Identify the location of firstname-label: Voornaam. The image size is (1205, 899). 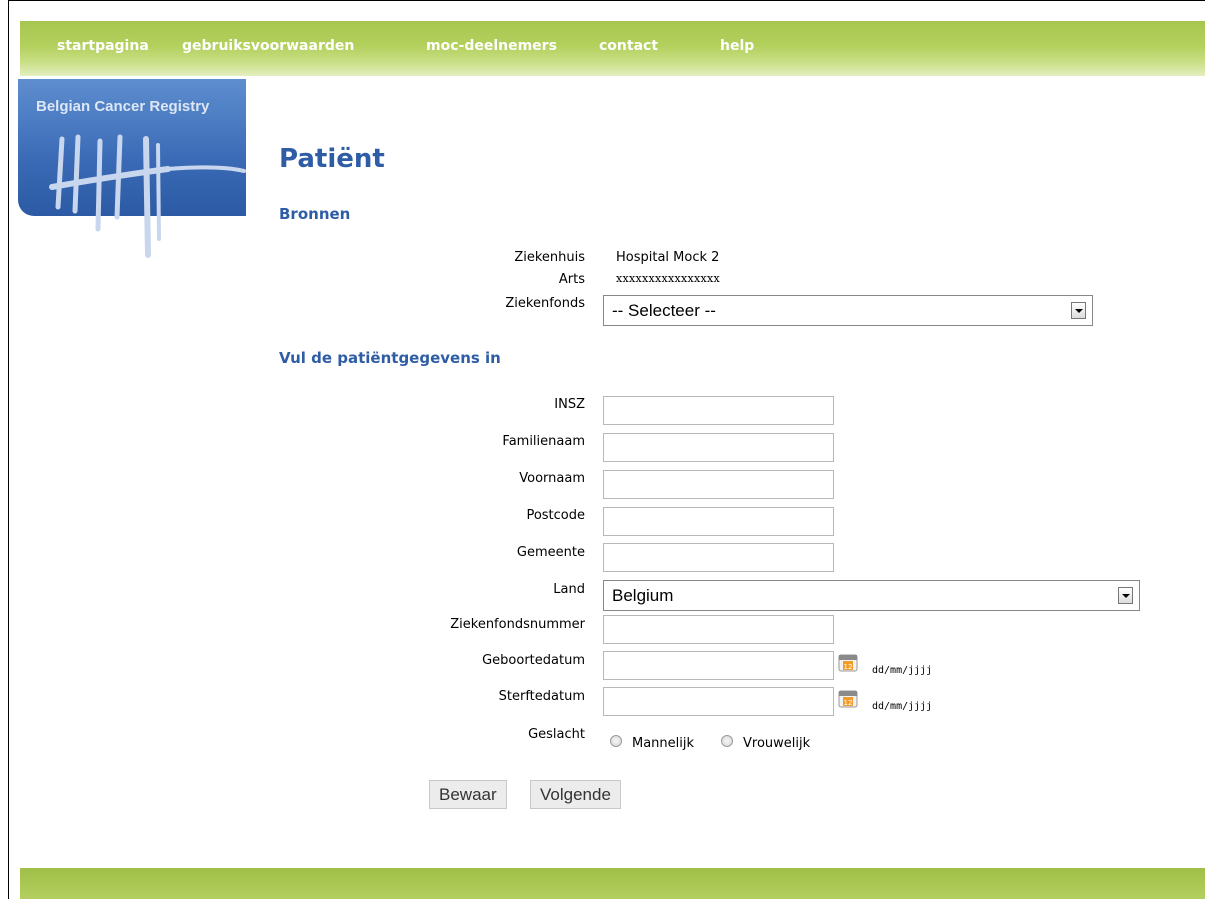
(552, 478).